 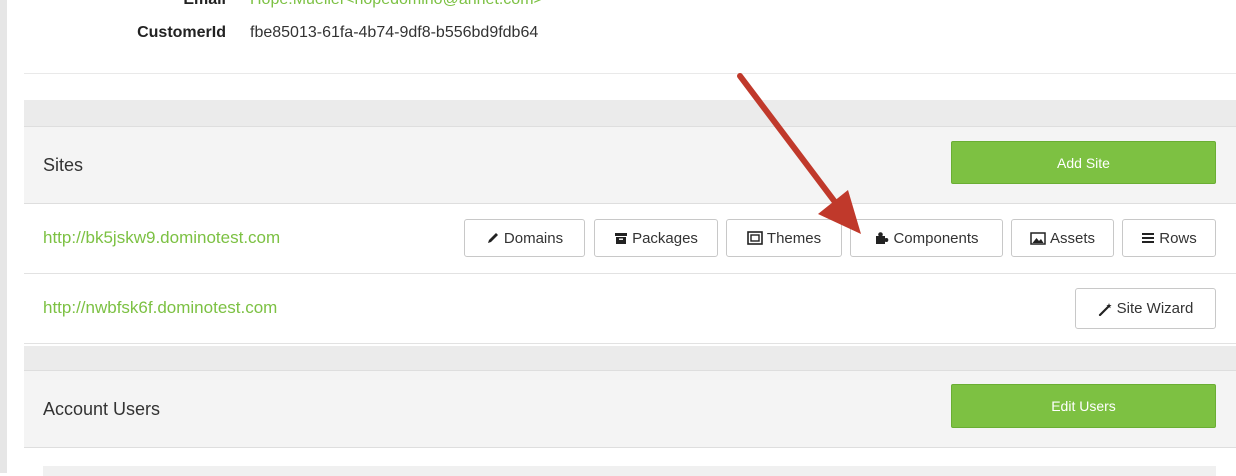 I want to click on annotation-arrow-icon, so click(x=799, y=153).